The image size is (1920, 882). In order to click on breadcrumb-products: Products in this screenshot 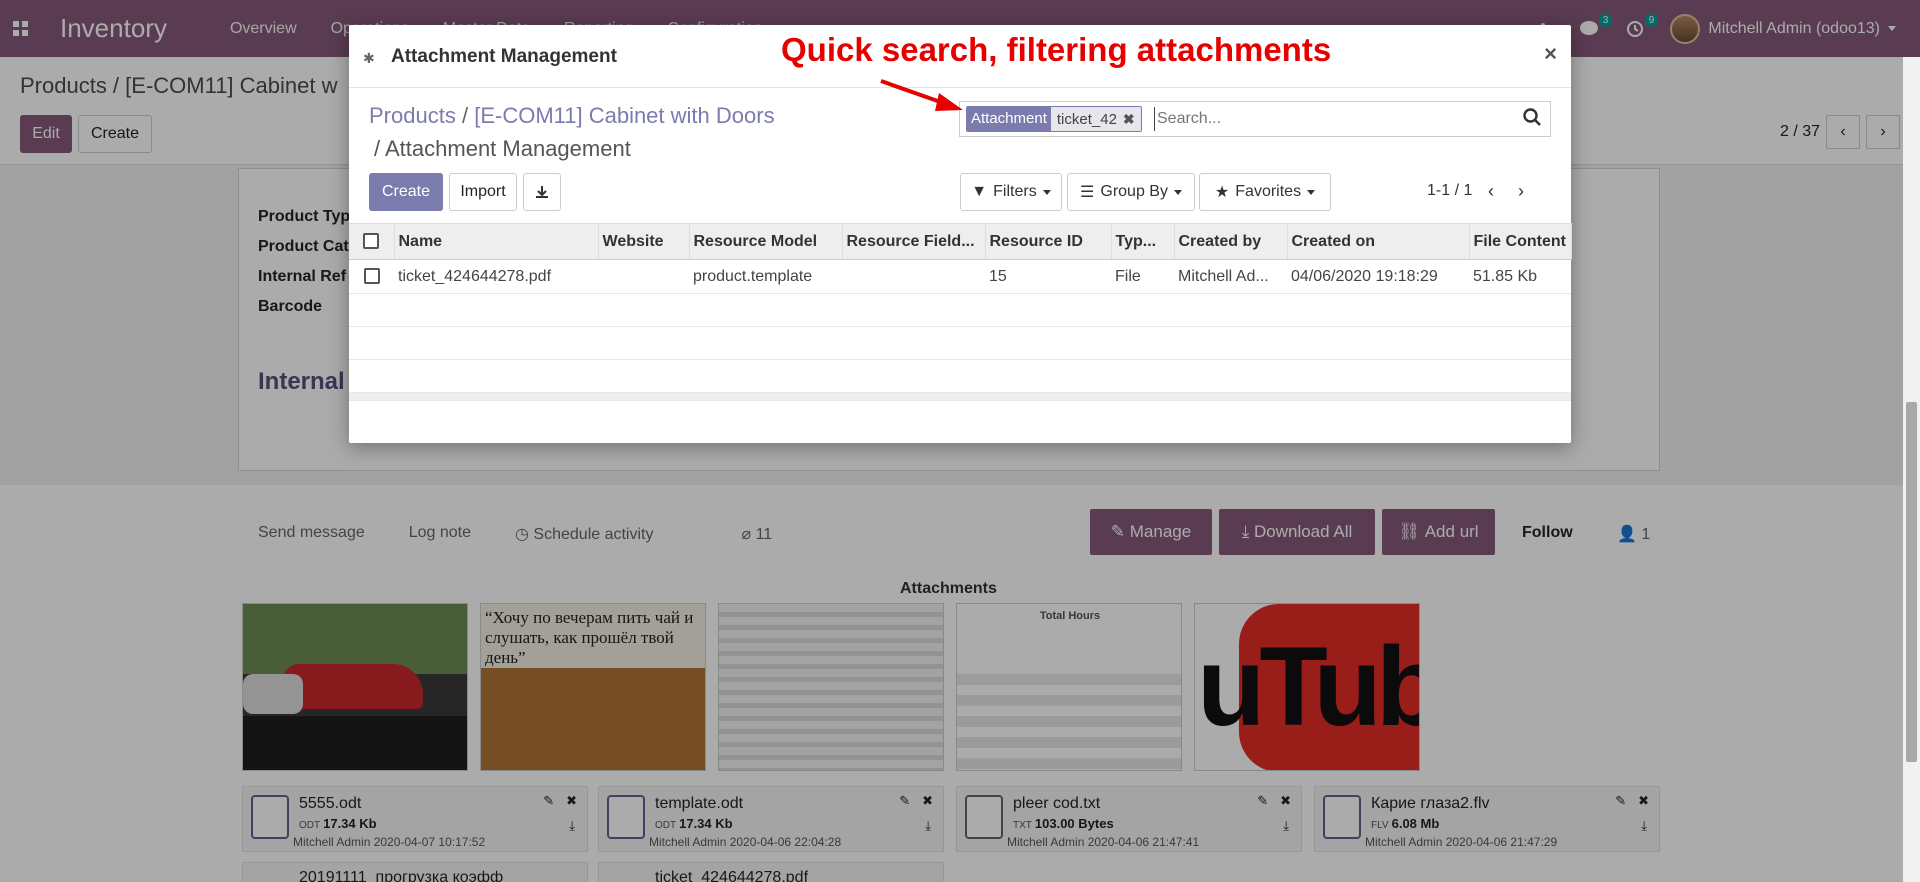, I will do `click(412, 115)`.